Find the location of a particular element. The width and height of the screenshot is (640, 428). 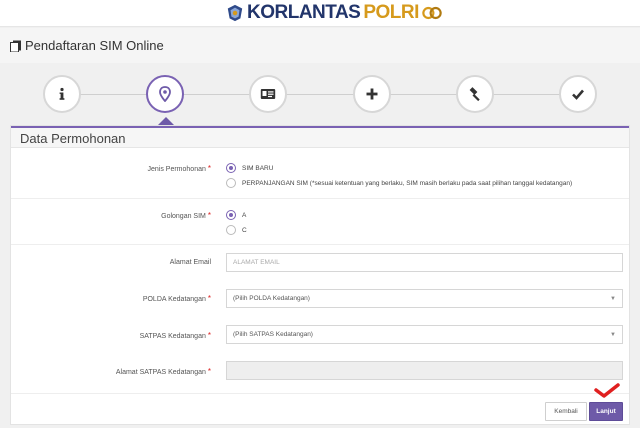

gavel-icon is located at coordinates (474, 94).